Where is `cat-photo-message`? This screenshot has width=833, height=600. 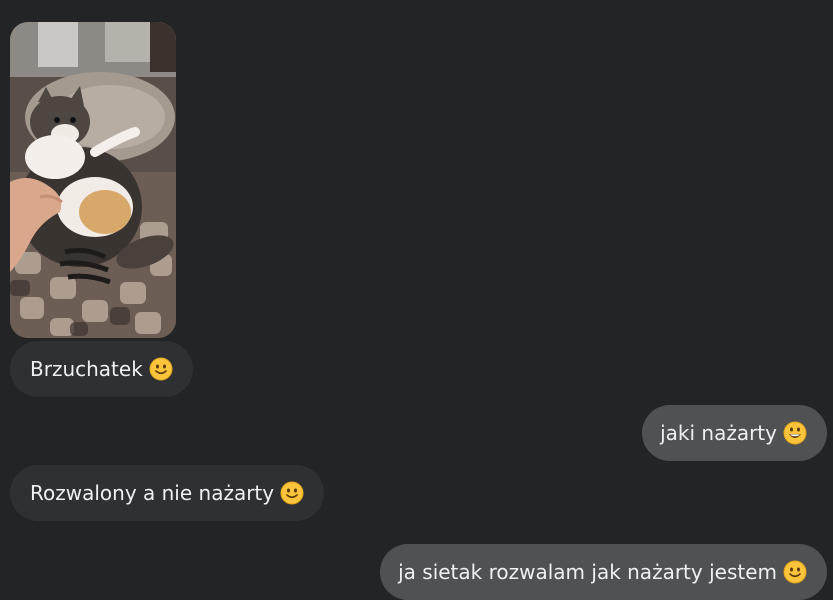 cat-photo-message is located at coordinates (93, 180).